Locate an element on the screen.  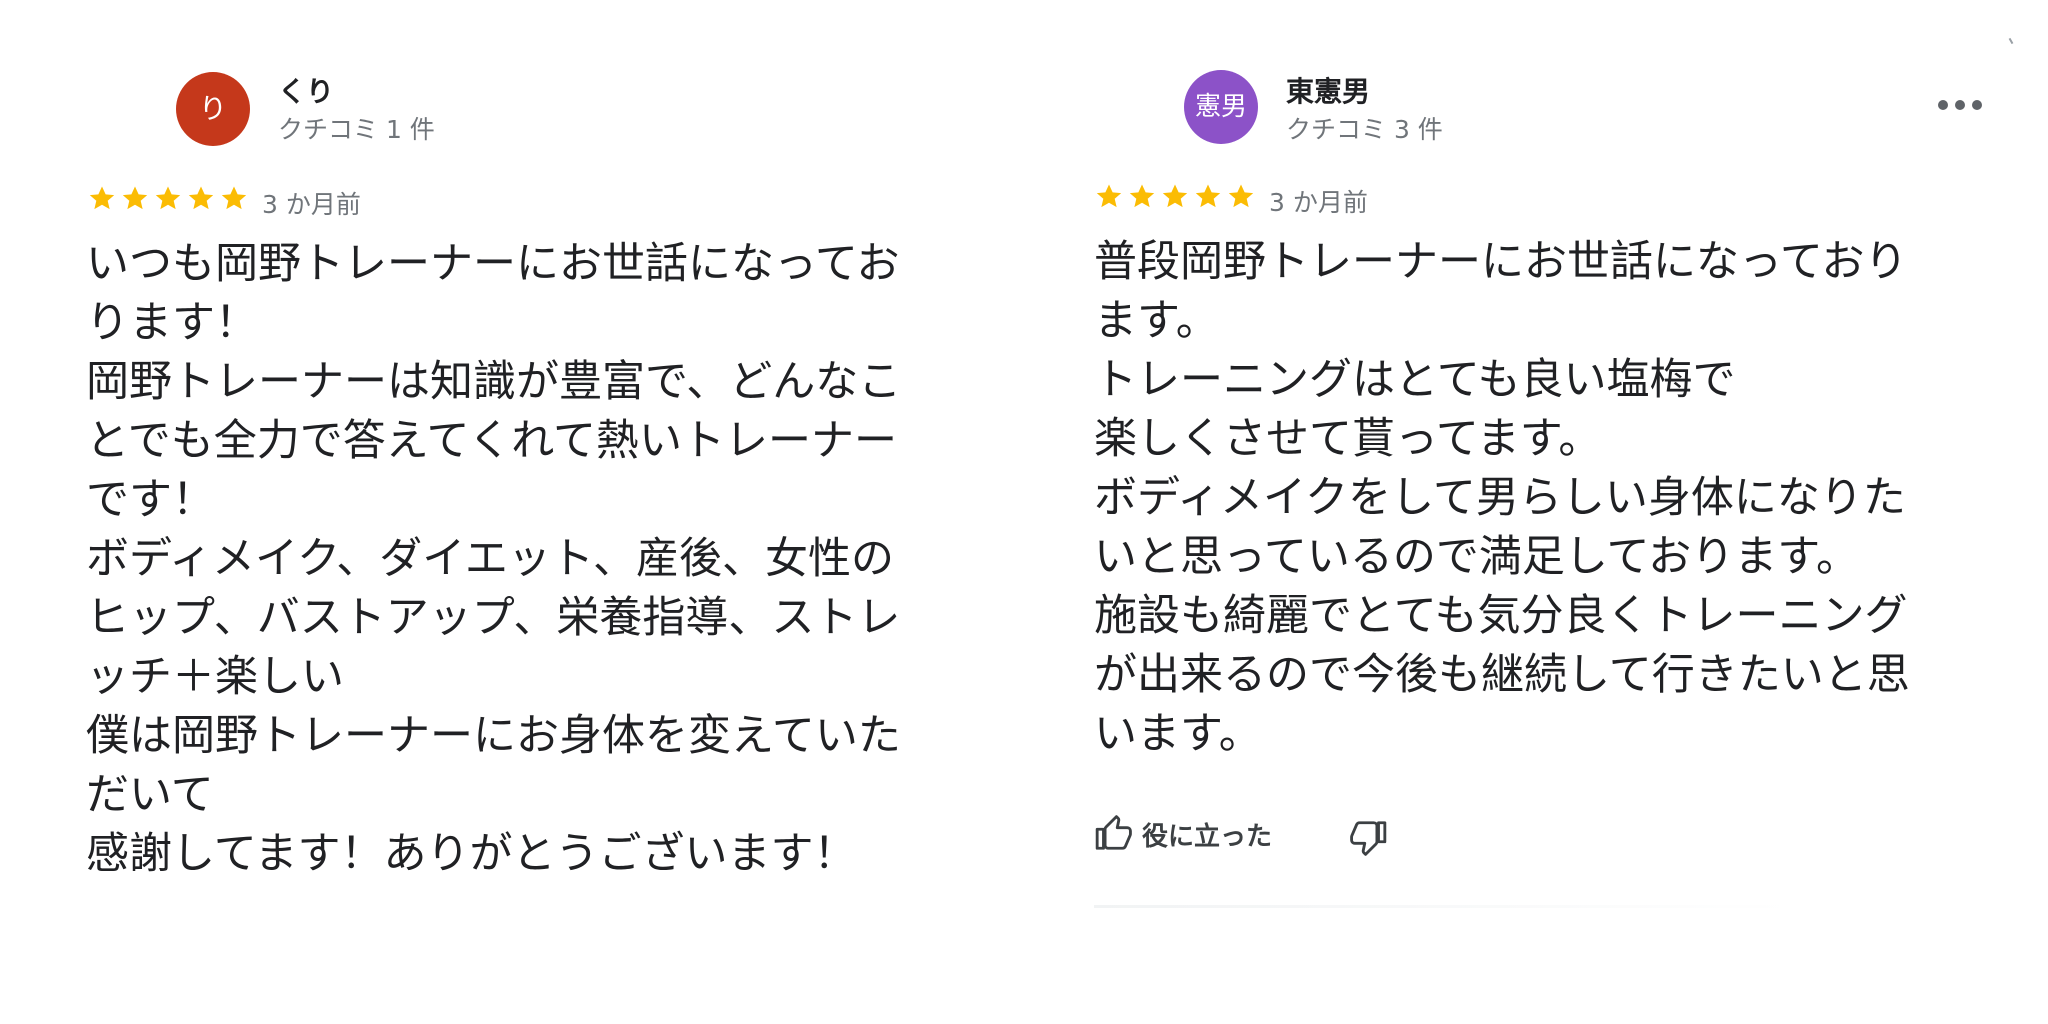
review-text-line: とでも全力で答えてくれて熱いトレーナー is located at coordinates (491, 441).